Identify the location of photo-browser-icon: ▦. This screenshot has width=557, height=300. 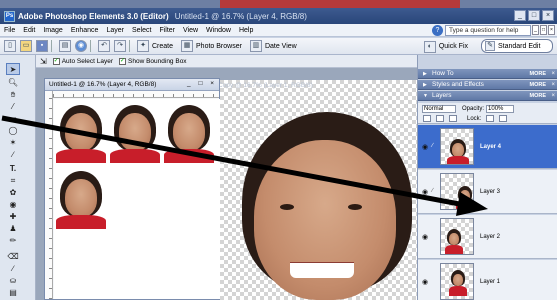
(187, 46).